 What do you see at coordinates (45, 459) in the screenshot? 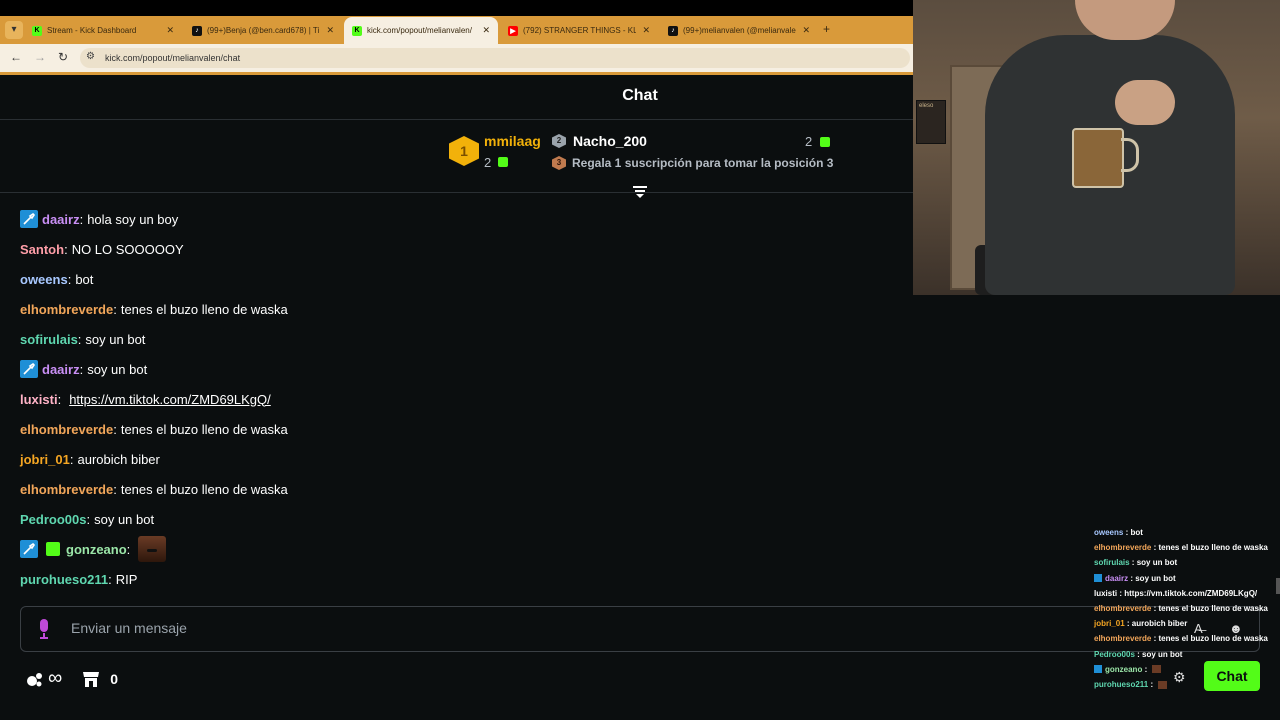
I see `chat-username: jobri_01` at bounding box center [45, 459].